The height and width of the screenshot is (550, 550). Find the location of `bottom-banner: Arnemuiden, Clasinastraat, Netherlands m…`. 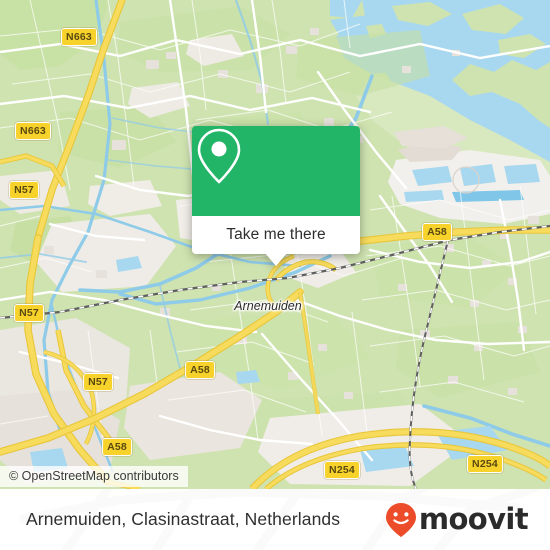

bottom-banner: Arnemuiden, Clasinastraat, Netherlands m… is located at coordinates (275, 519).